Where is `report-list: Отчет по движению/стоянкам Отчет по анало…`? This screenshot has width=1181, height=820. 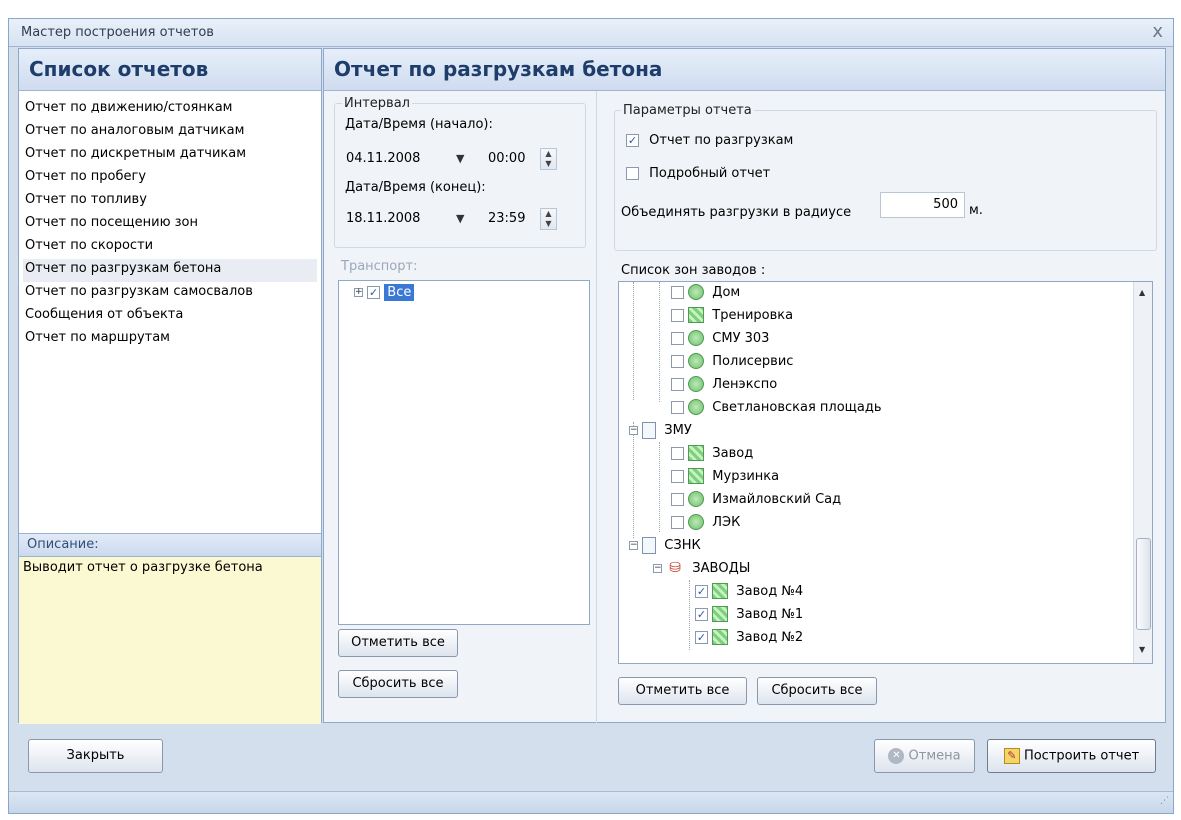
report-list: Отчет по движению/стоянкам Отчет по анало… is located at coordinates (170, 312).